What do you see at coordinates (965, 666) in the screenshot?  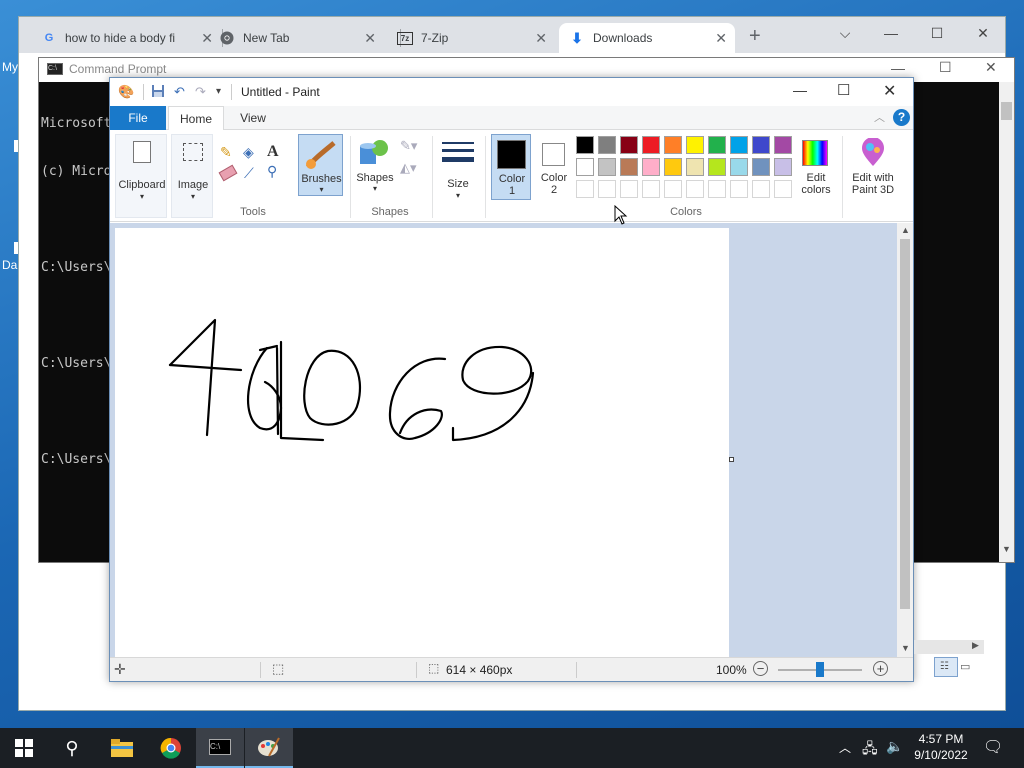 I see `fullscreen-icon: ▭` at bounding box center [965, 666].